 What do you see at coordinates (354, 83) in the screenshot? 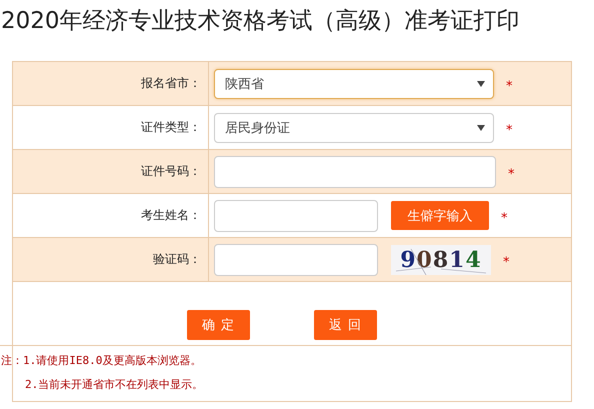
I see `dropdown: 陕西省` at bounding box center [354, 83].